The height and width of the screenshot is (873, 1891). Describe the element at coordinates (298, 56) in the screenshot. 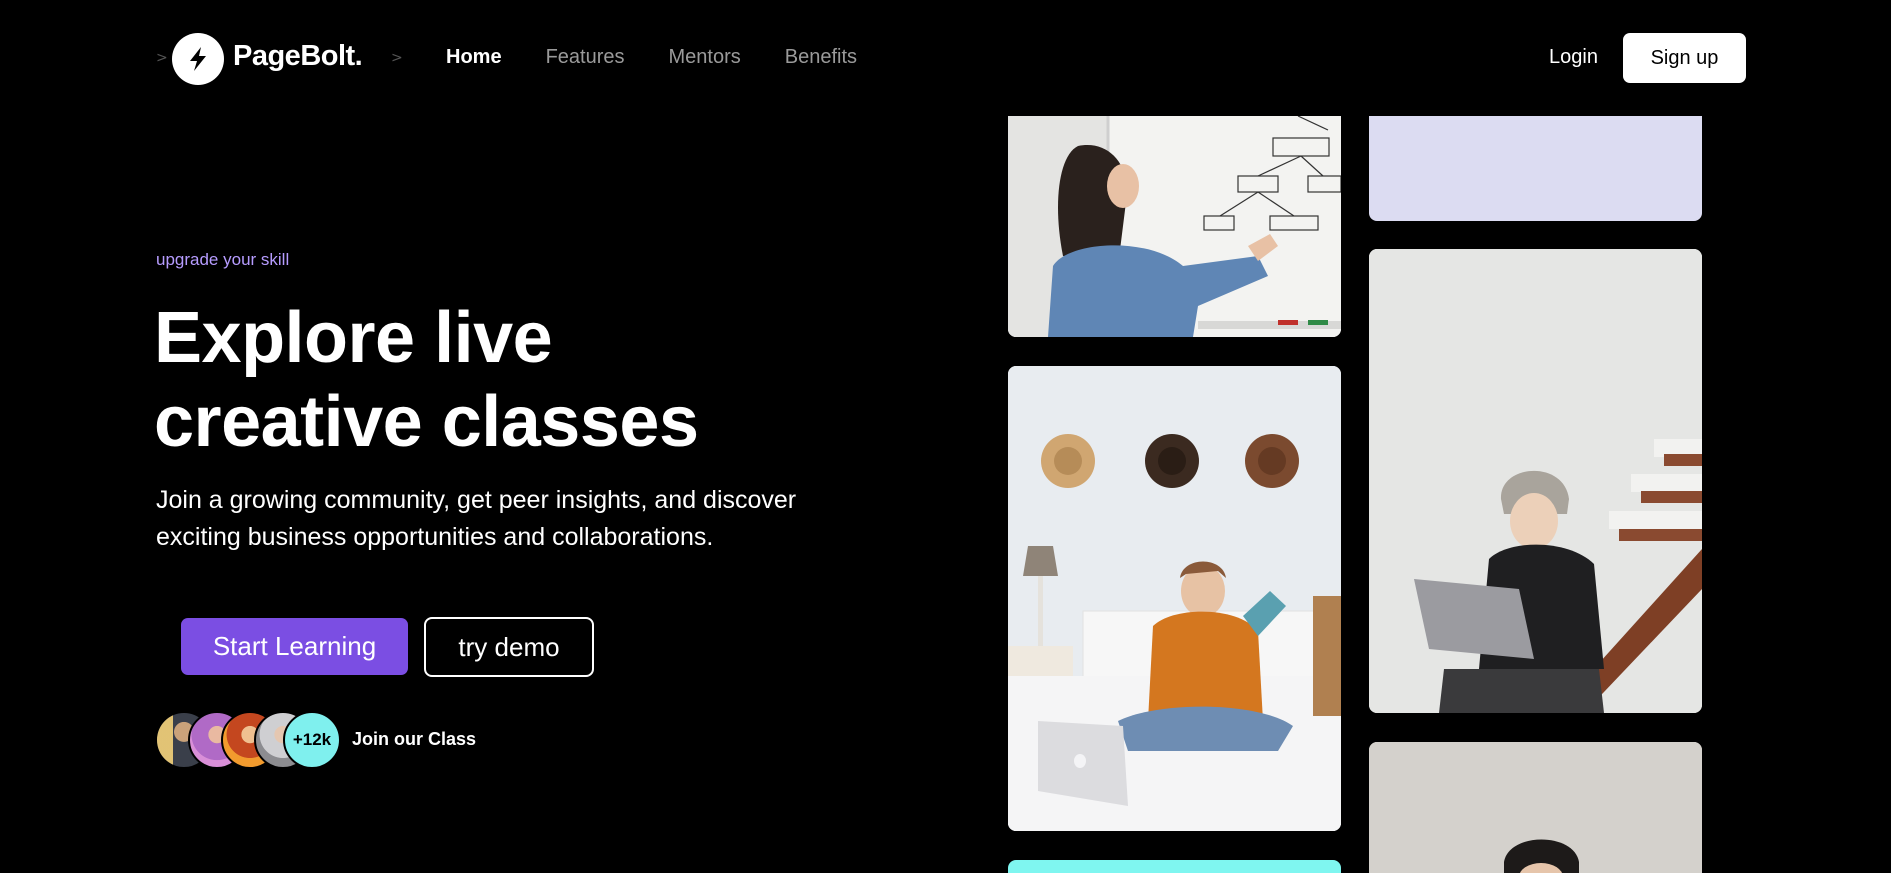

I see `brand-name: PageBolt.` at that location.